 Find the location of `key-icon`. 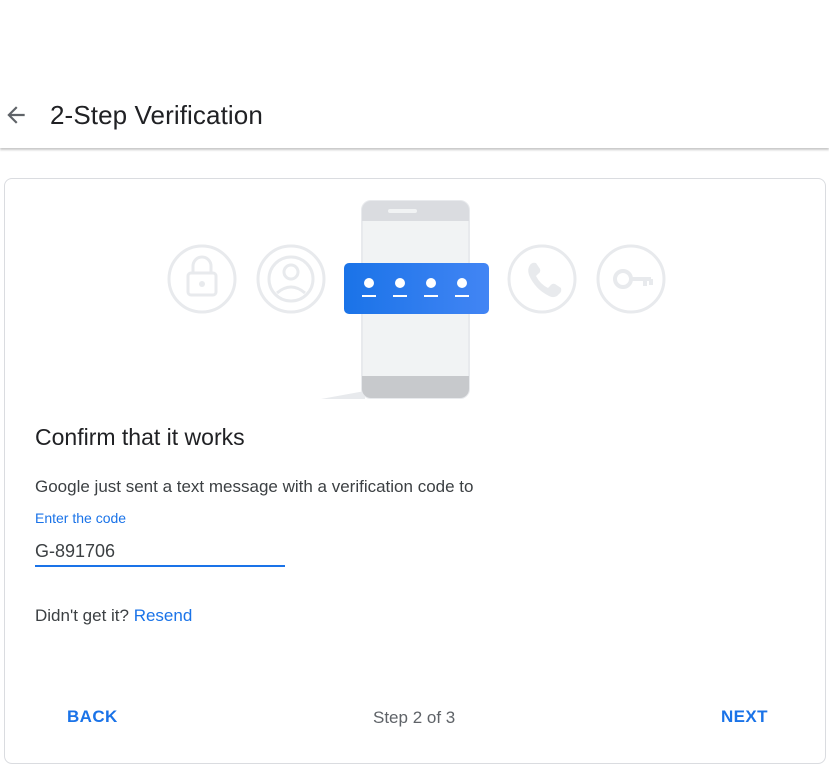

key-icon is located at coordinates (631, 279).